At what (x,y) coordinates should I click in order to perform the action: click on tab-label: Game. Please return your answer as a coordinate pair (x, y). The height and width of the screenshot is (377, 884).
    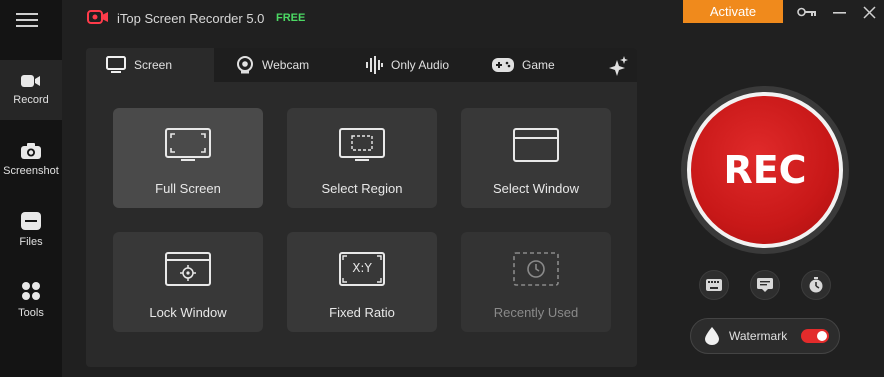
    Looking at the image, I should click on (538, 65).